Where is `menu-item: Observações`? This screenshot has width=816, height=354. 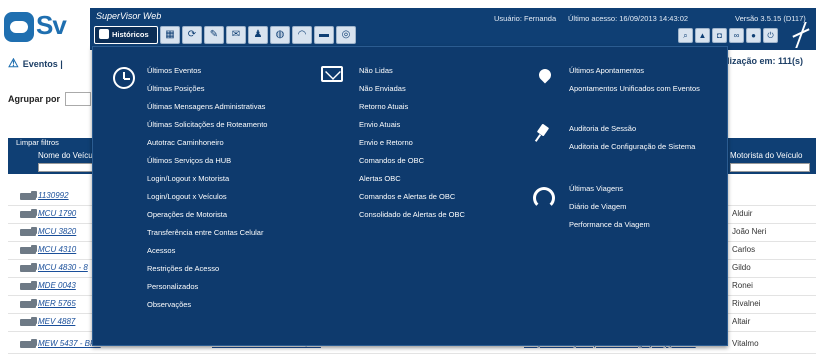
menu-item: Observações is located at coordinates (169, 304).